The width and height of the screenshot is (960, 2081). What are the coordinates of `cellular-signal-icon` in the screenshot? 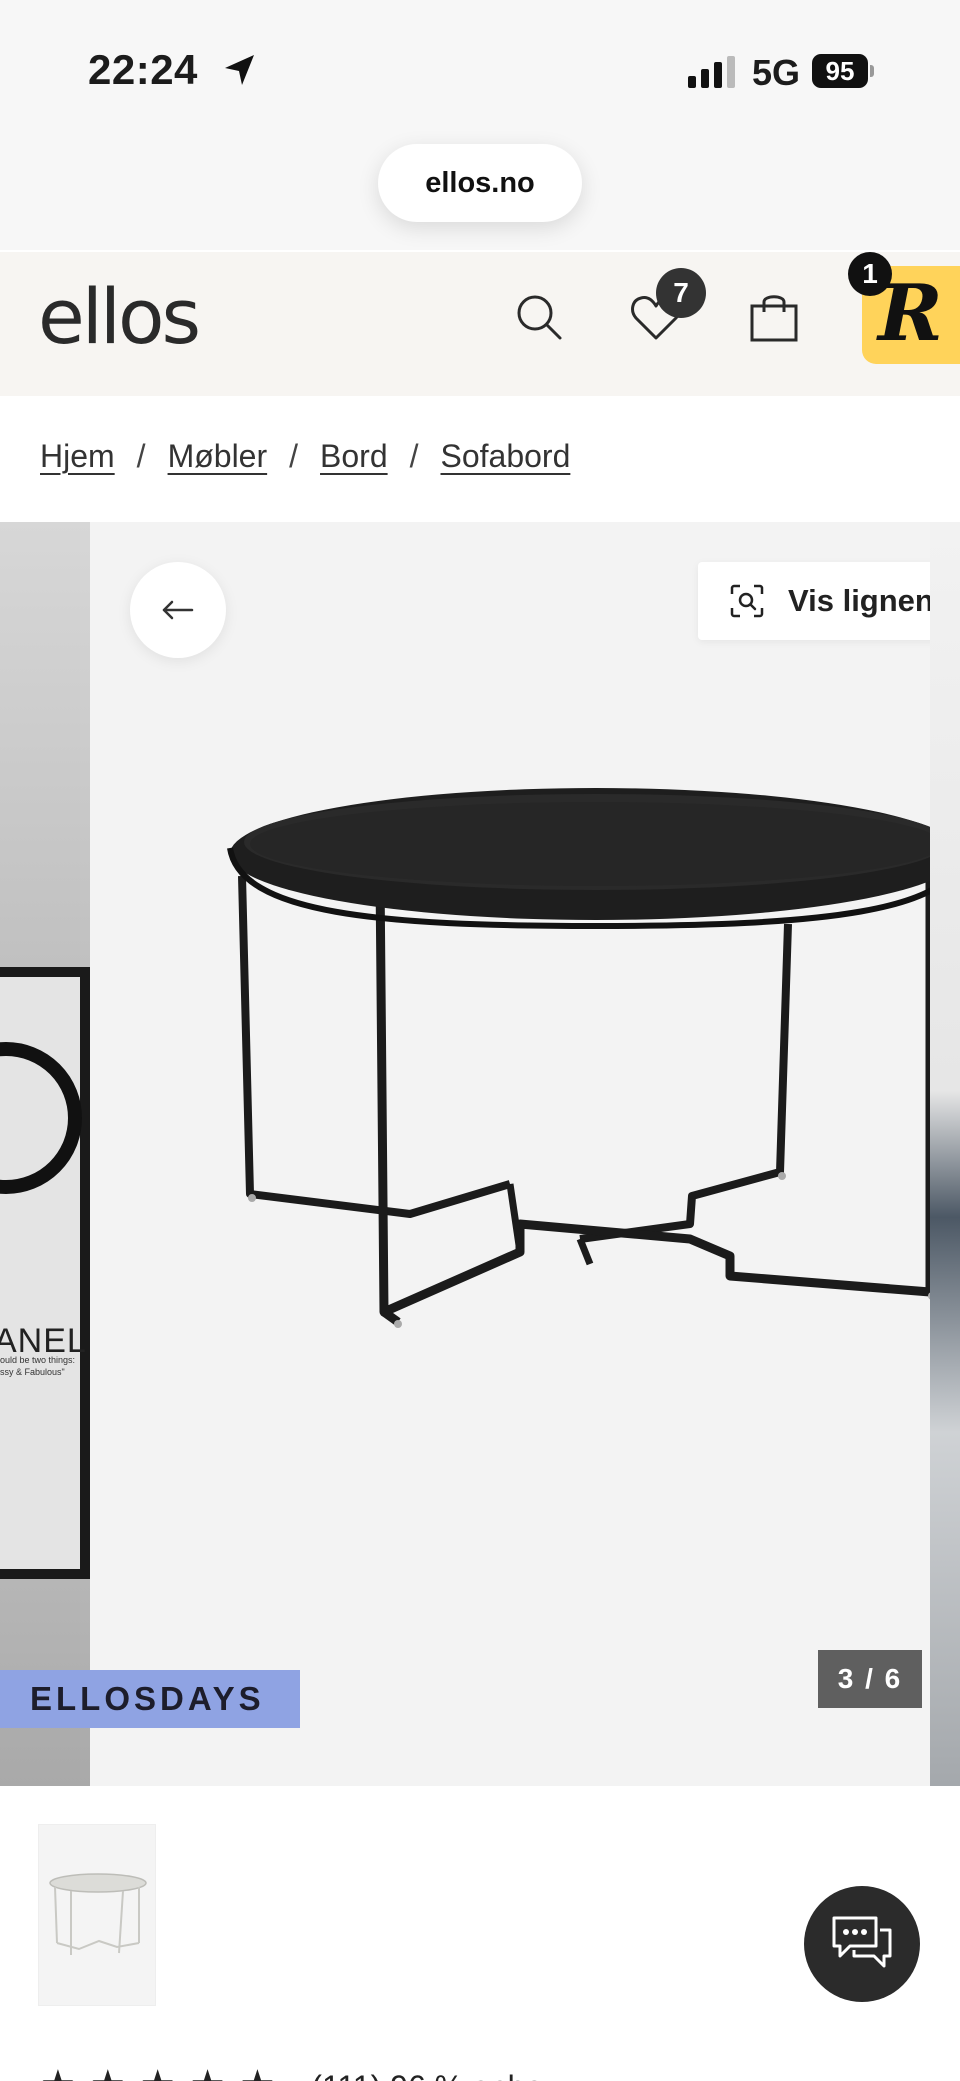 It's located at (711, 72).